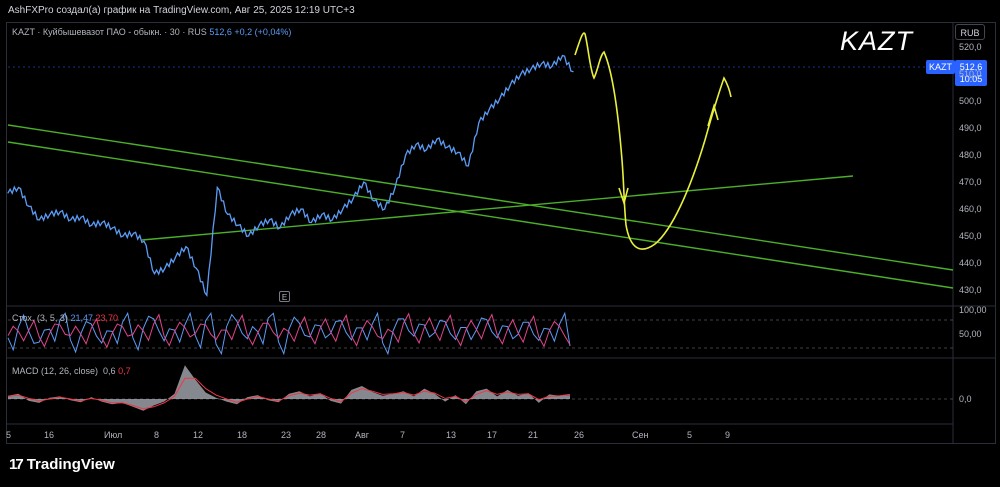  Describe the element at coordinates (970, 32) in the screenshot. I see `currency-badge: RUB` at that location.